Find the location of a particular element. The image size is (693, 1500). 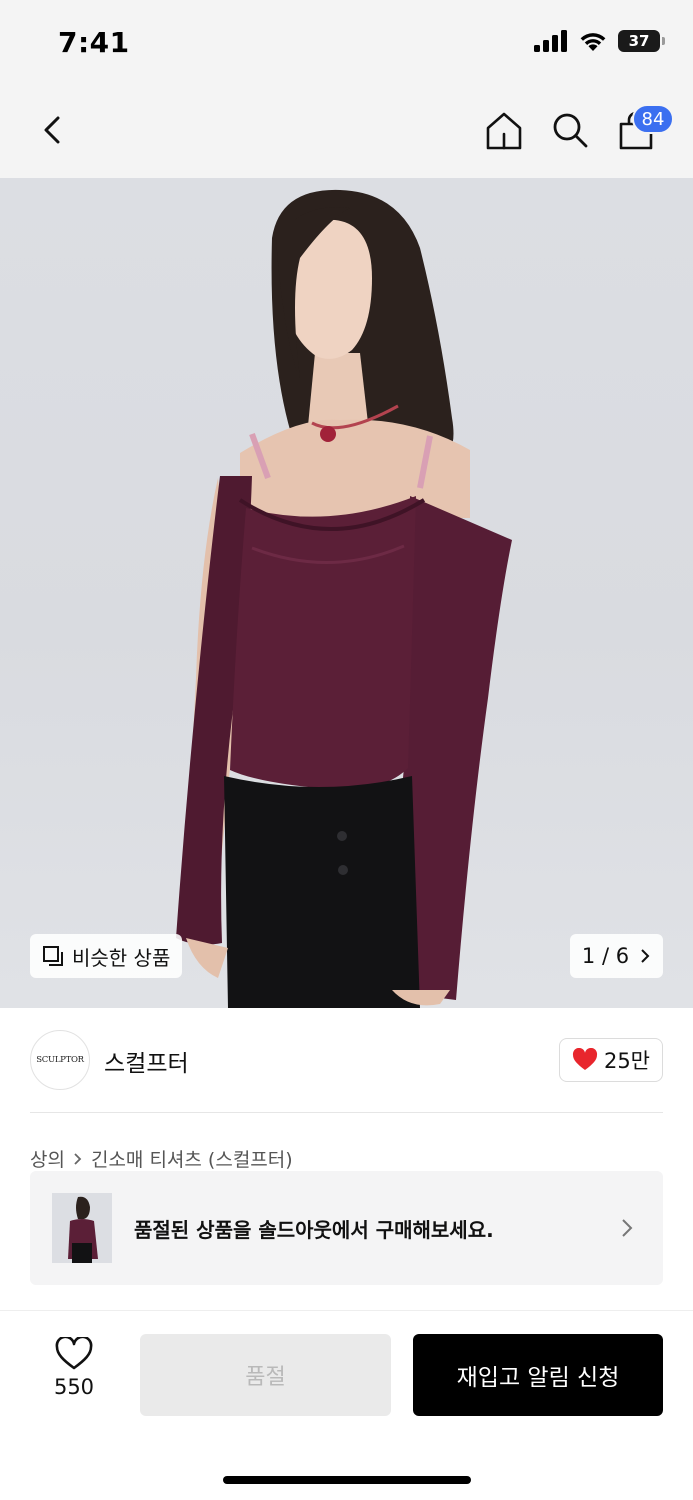

brand-like-button: 25만 is located at coordinates (610, 1060).